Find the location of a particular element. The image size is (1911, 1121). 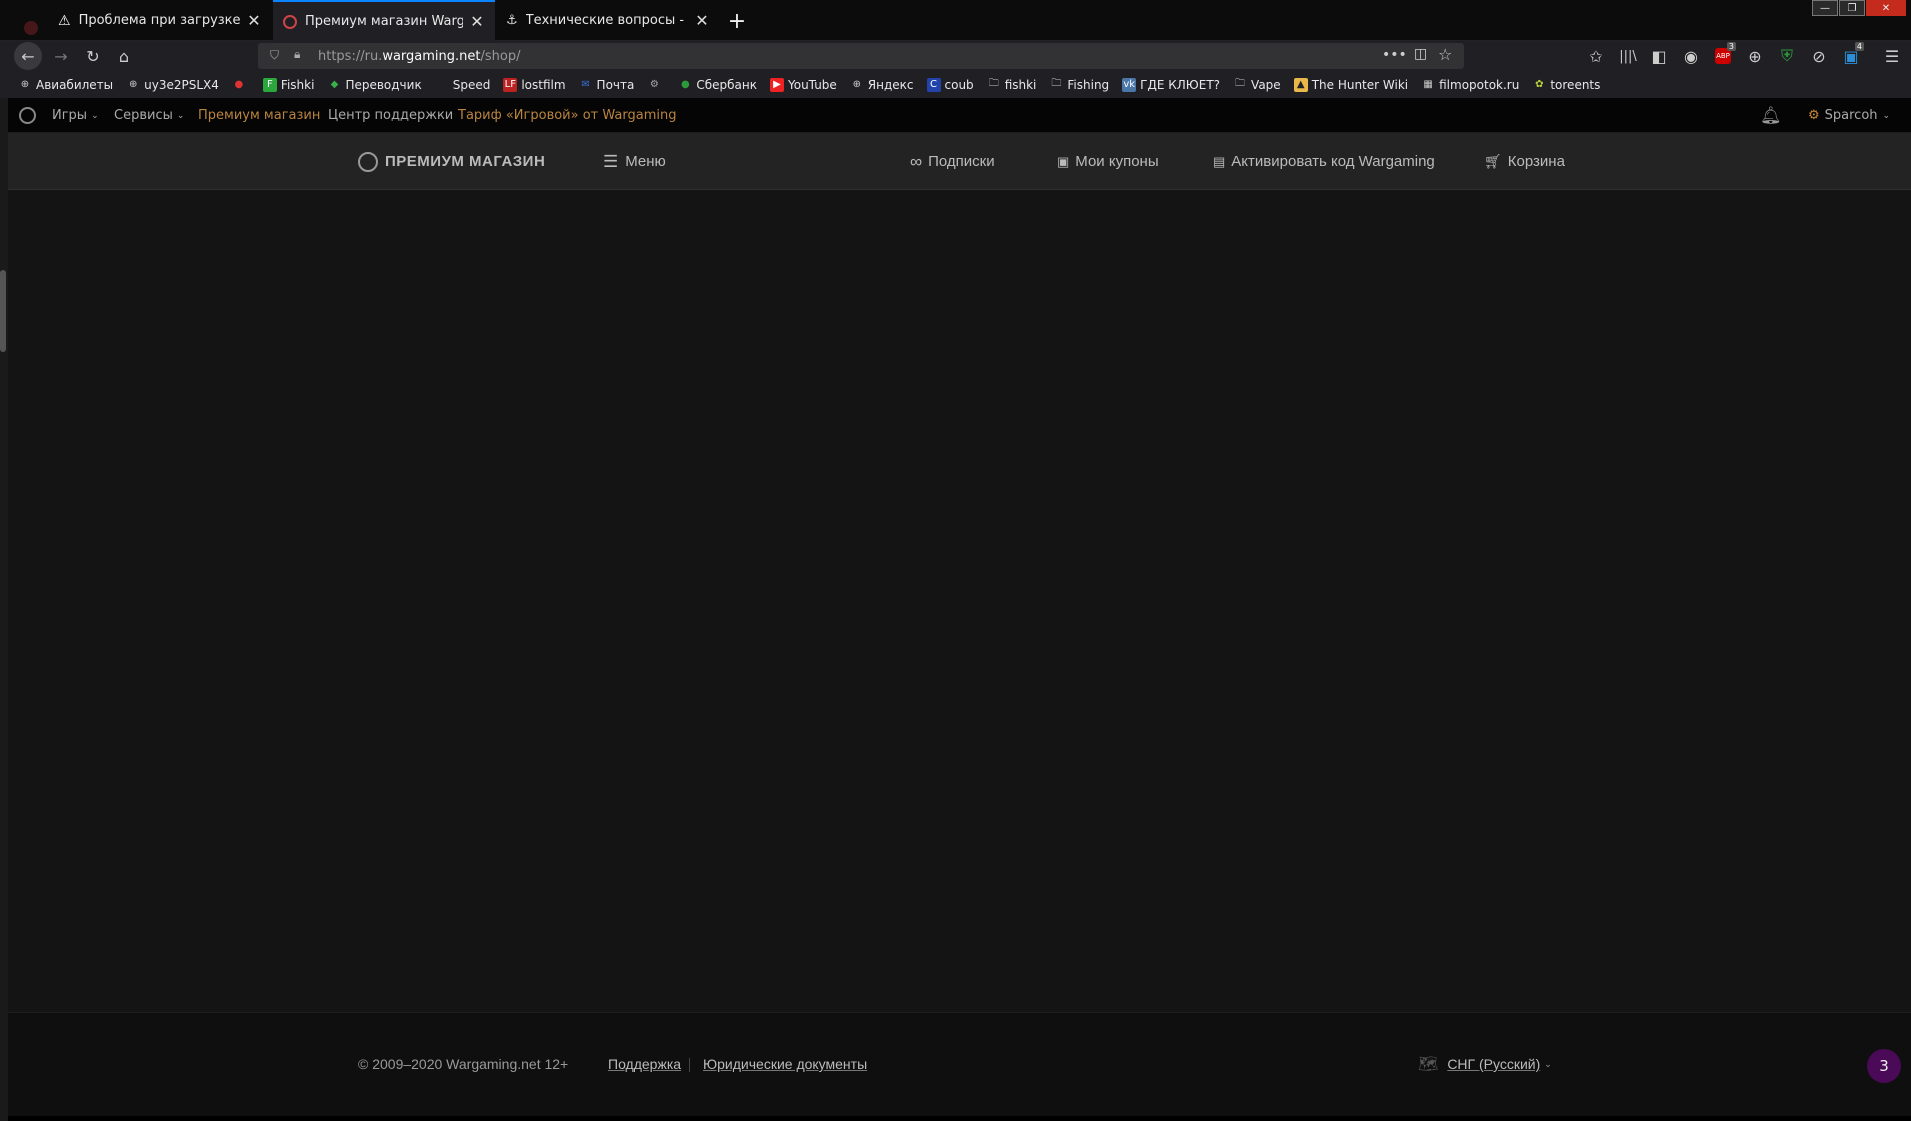

bookmark-item: ▦ filmopotok.ru is located at coordinates (1470, 85).